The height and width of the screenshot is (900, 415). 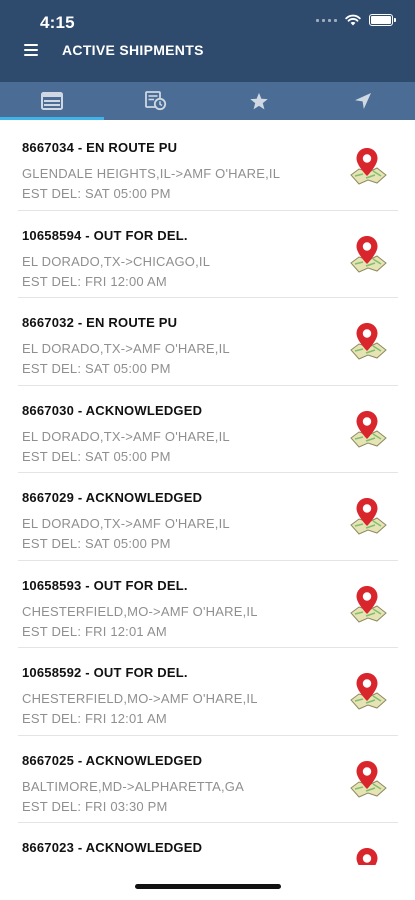 I want to click on shipment-title: 8667032 - EN ROUTE PU, so click(x=100, y=322).